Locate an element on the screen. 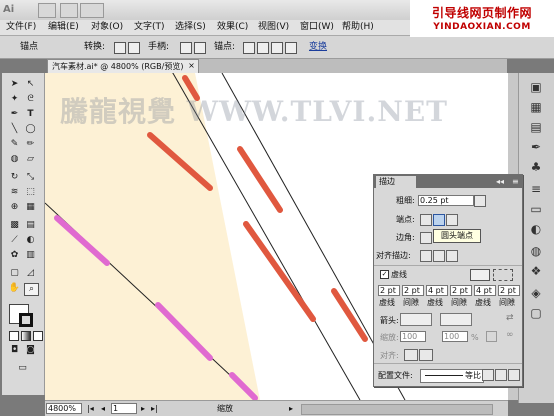 The height and width of the screenshot is (416, 554). link-scale-icon is located at coordinates (491, 336).